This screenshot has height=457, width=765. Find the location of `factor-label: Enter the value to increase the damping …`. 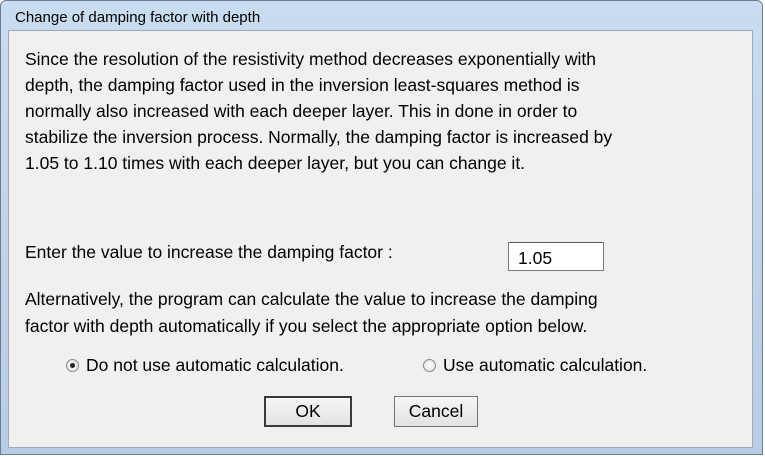

factor-label: Enter the value to increase the damping … is located at coordinates (209, 252).